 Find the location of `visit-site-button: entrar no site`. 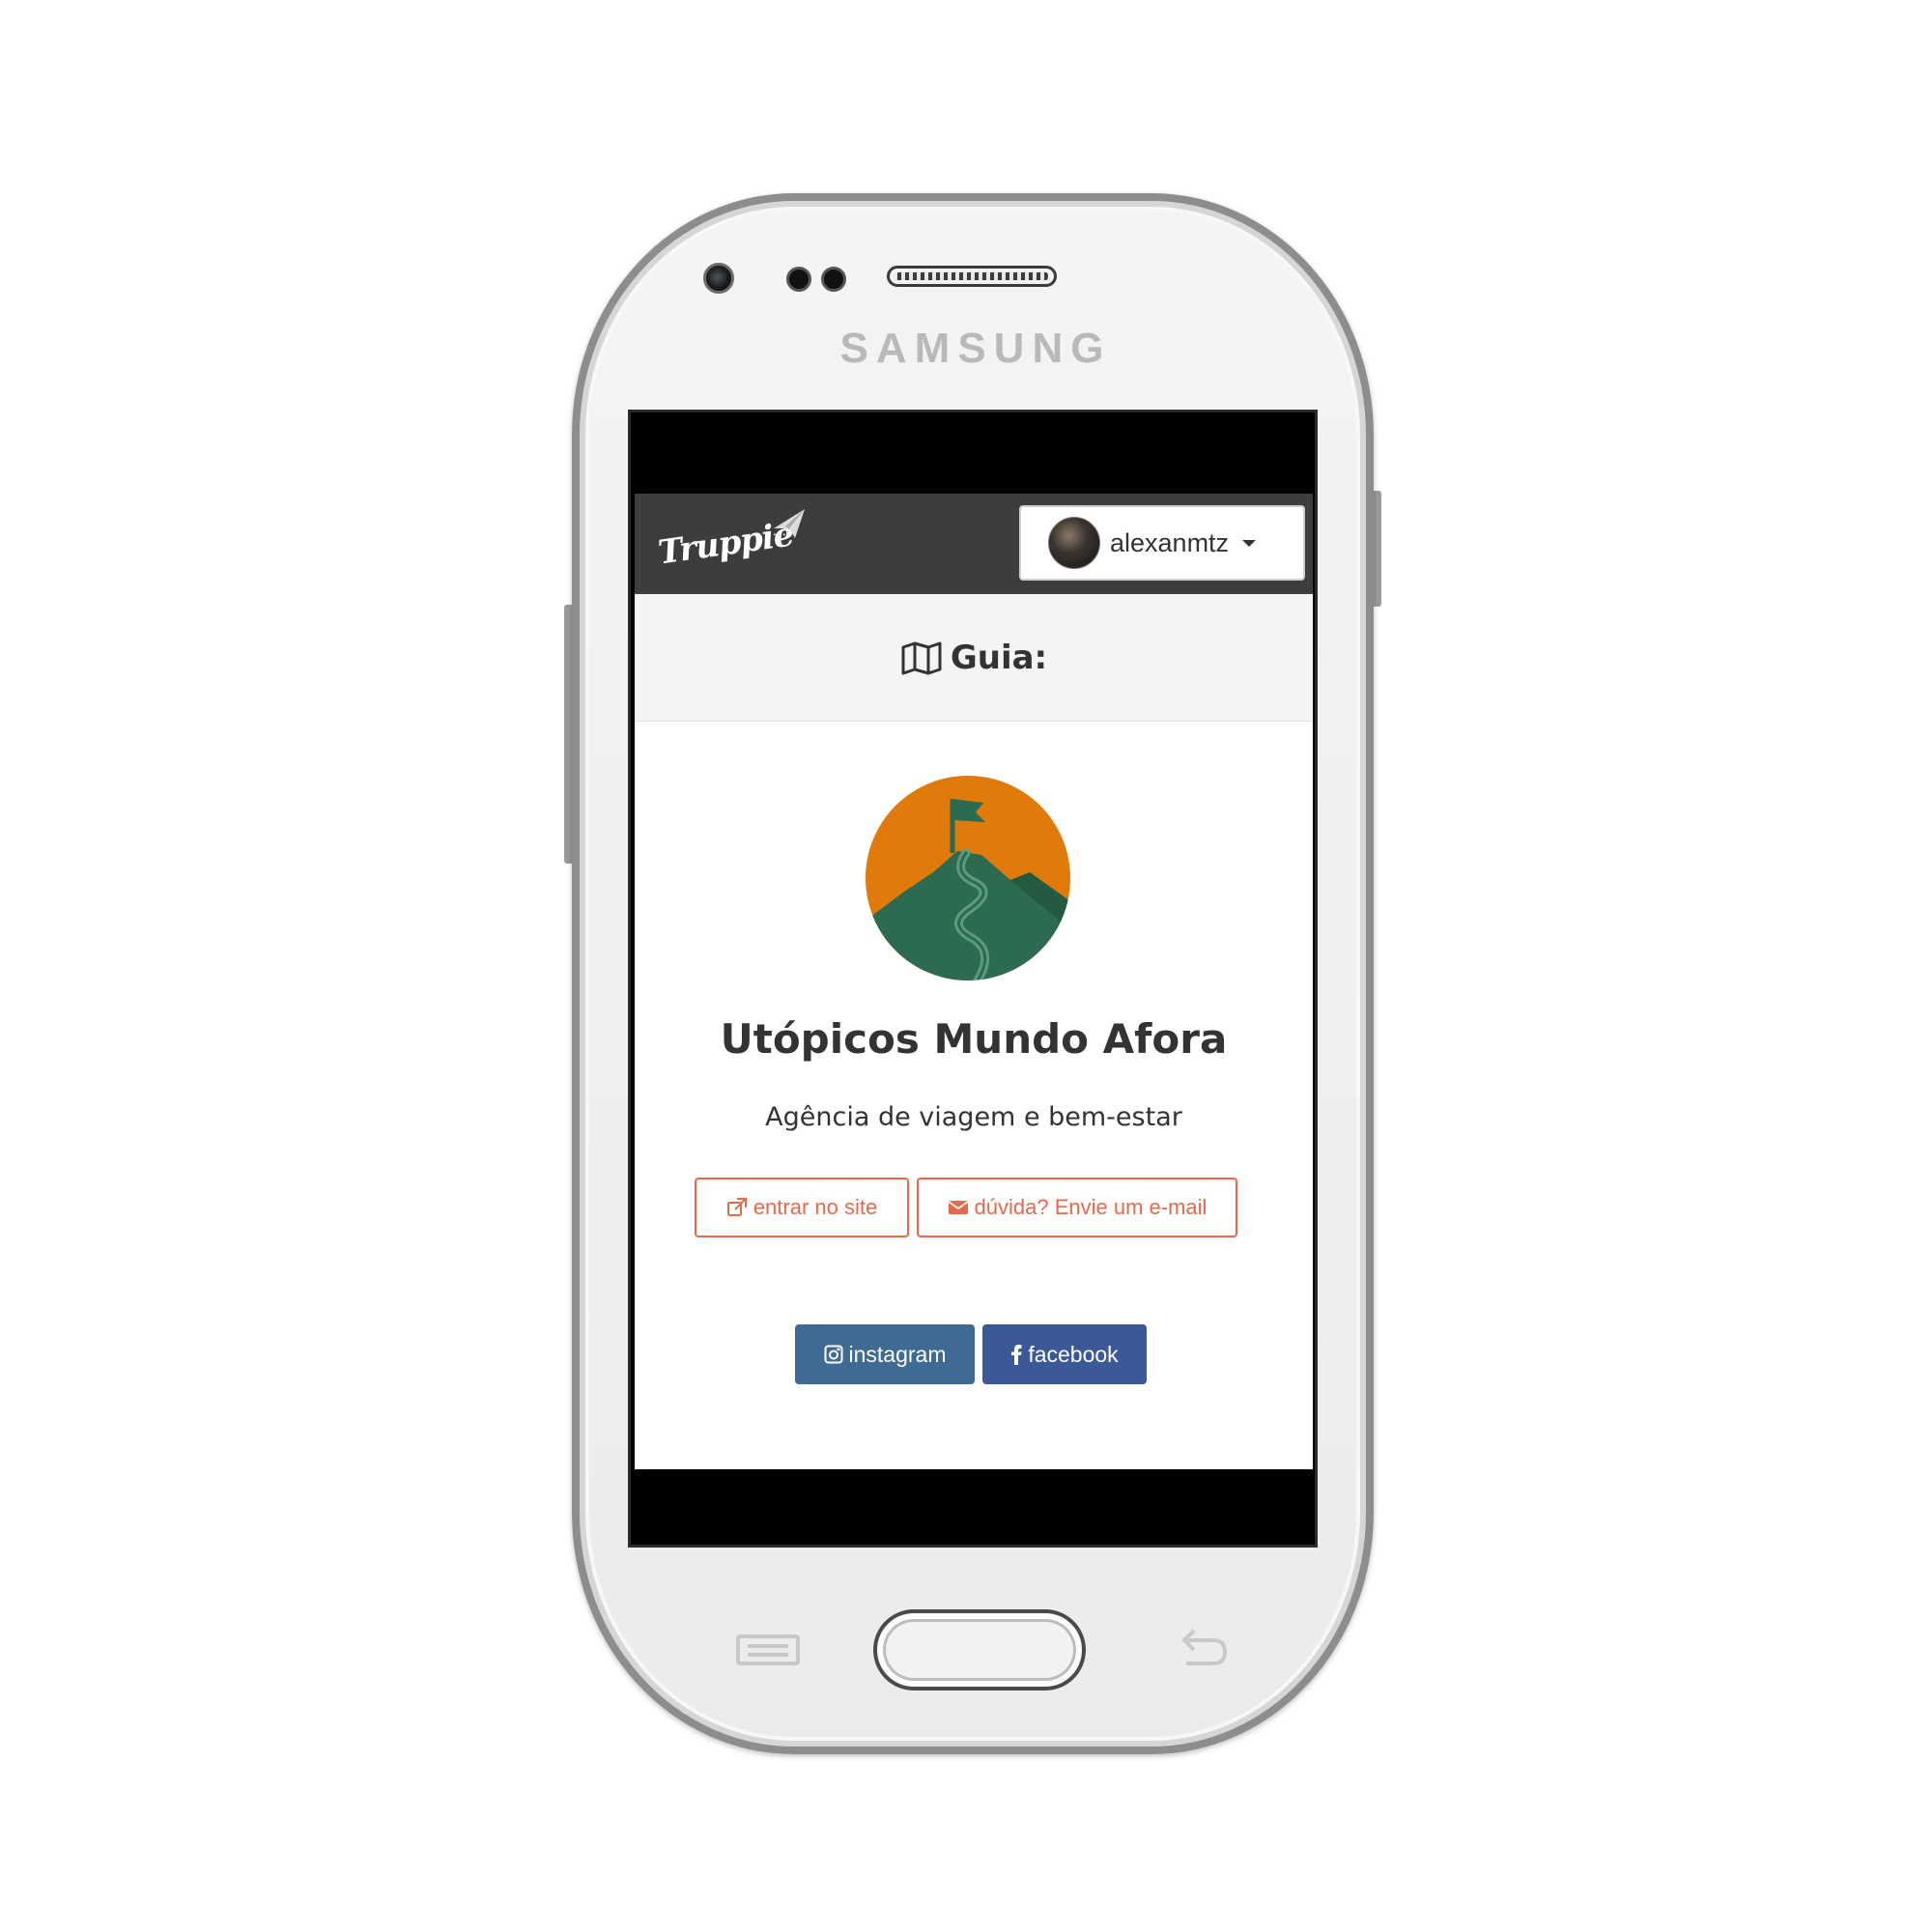

visit-site-button: entrar no site is located at coordinates (802, 1207).